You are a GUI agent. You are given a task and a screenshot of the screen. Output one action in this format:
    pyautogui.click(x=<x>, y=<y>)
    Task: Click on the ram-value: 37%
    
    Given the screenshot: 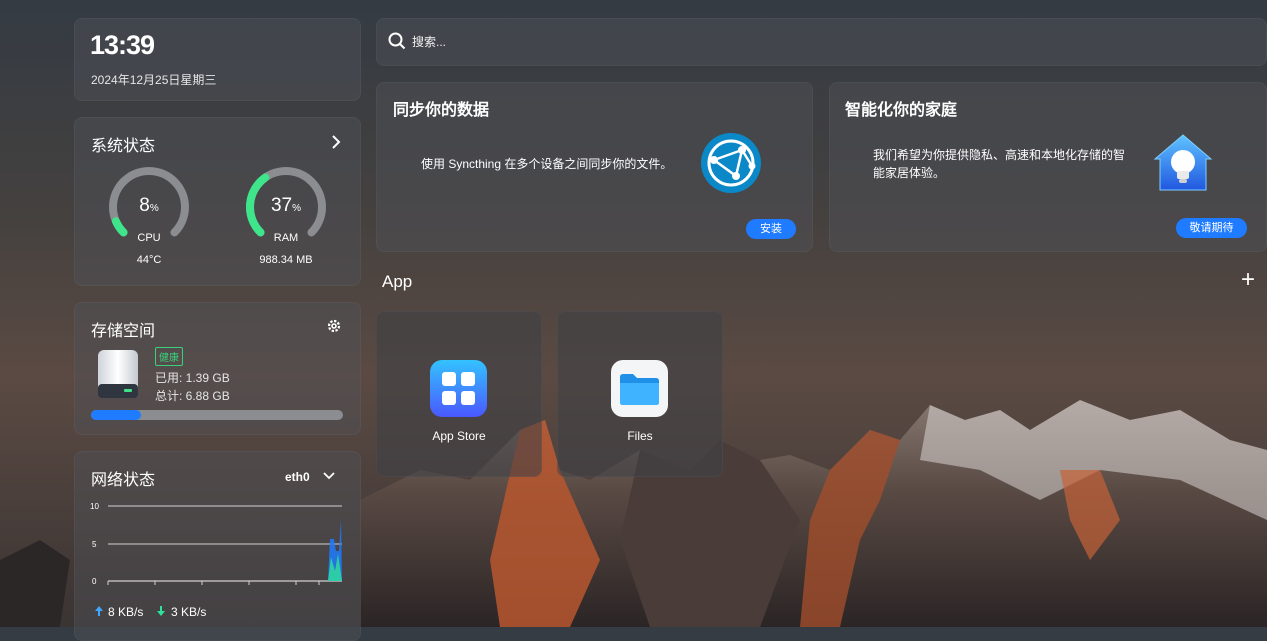 What is the action you would take?
    pyautogui.click(x=286, y=205)
    